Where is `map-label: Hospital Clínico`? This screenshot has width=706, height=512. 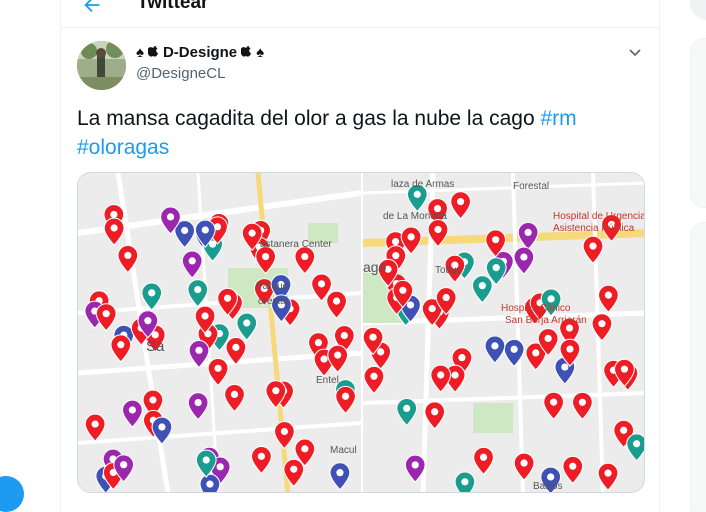
map-label: Hospital Clínico is located at coordinates (536, 308).